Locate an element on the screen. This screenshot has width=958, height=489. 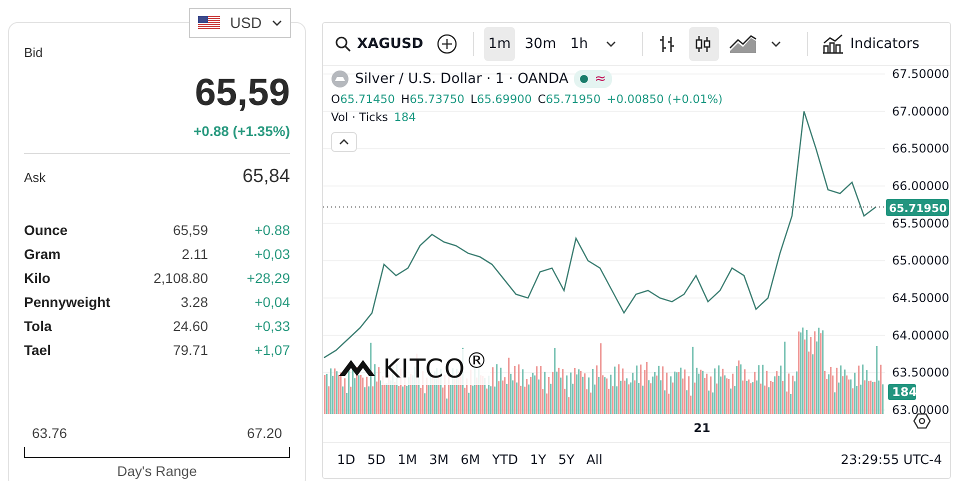
ref-line-label: 65.71950 is located at coordinates (918, 208).